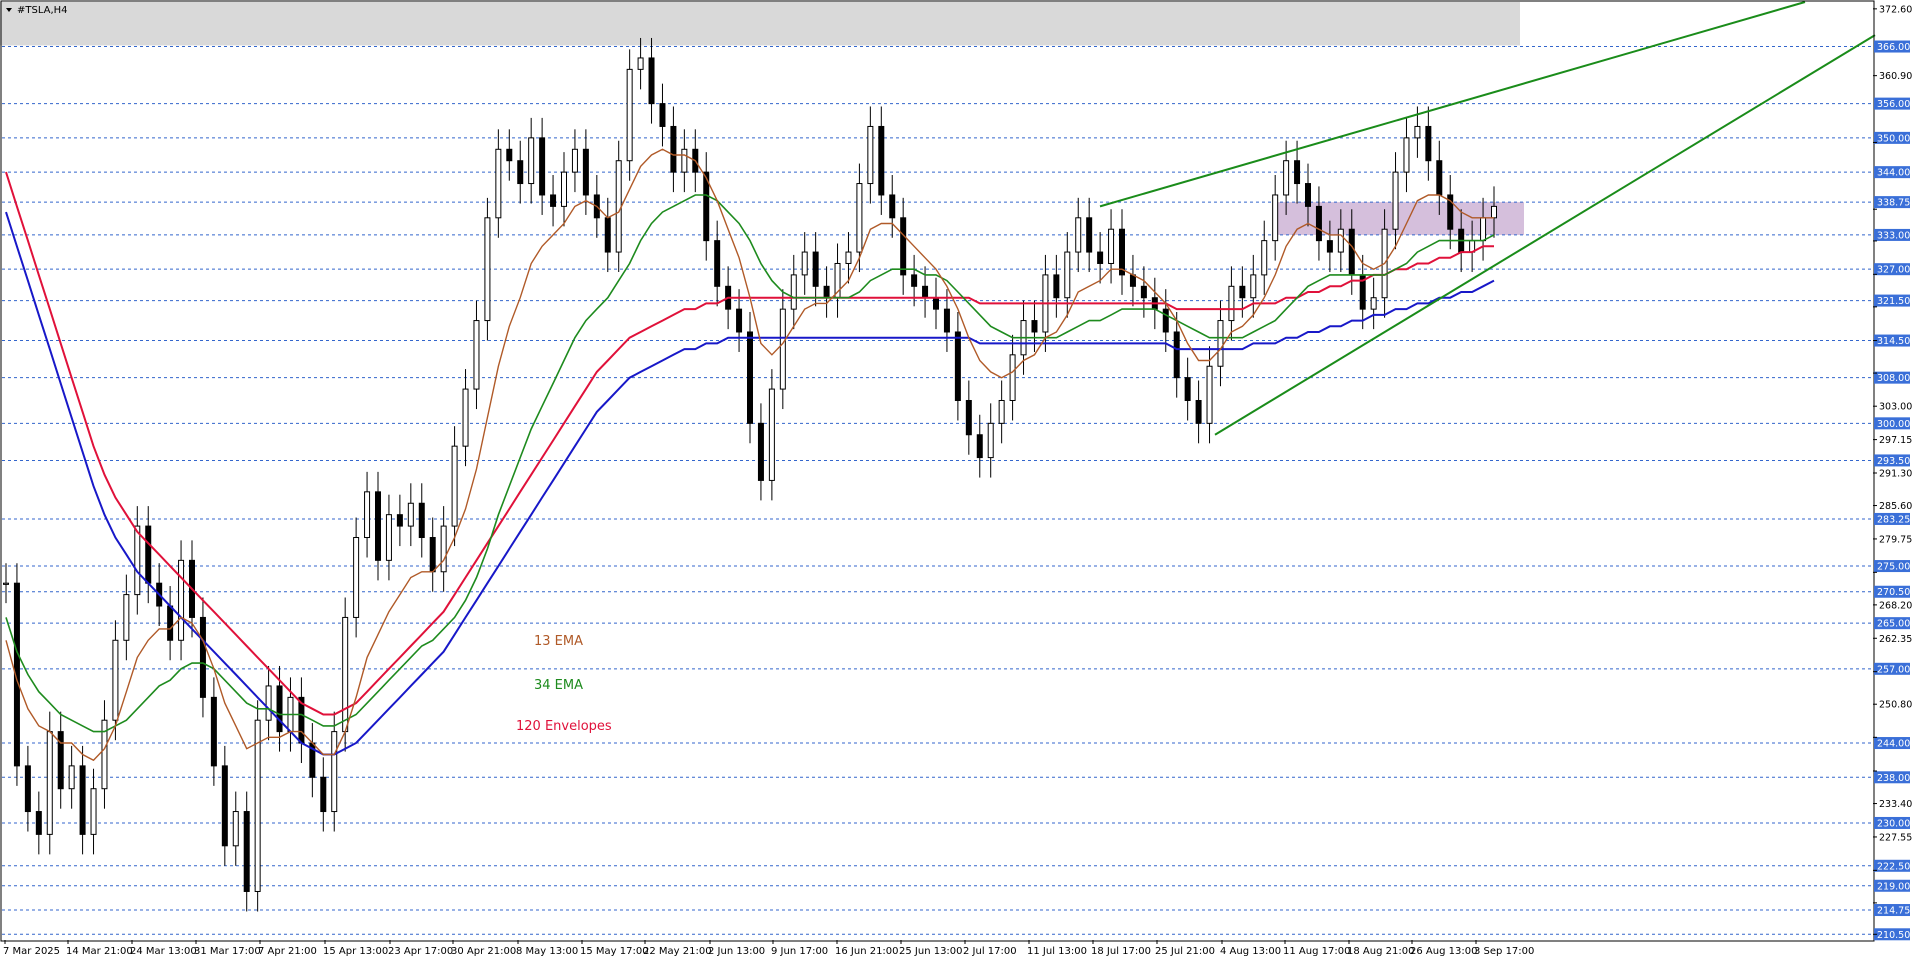 The width and height of the screenshot is (1916, 963). Describe the element at coordinates (287, 951) in the screenshot. I see `time-tick-label: 7 Apr 21:00` at that location.